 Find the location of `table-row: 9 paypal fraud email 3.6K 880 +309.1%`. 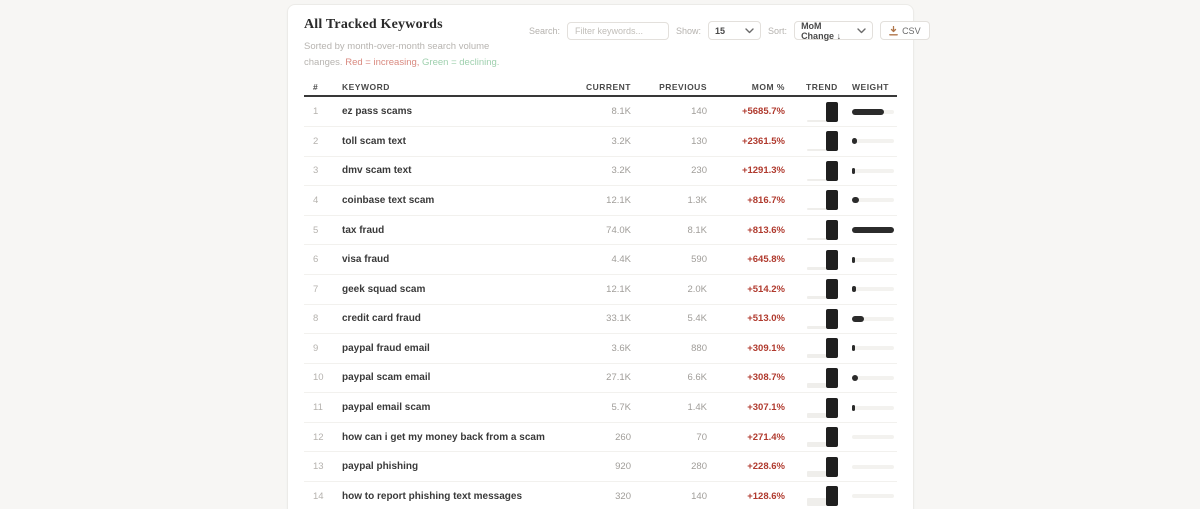

table-row: 9 paypal fraud email 3.6K 880 +309.1% is located at coordinates (600, 349).